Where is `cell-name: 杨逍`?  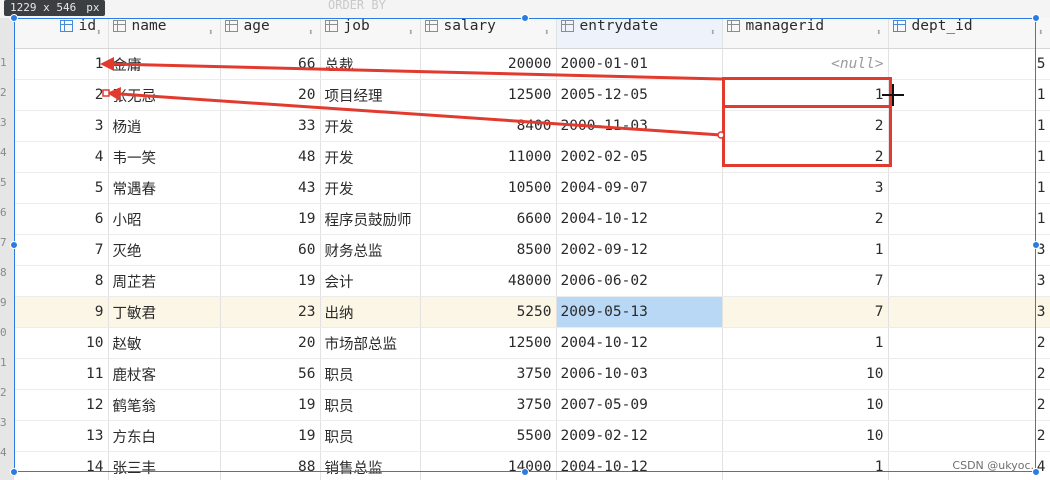 cell-name: 杨逍 is located at coordinates (164, 126).